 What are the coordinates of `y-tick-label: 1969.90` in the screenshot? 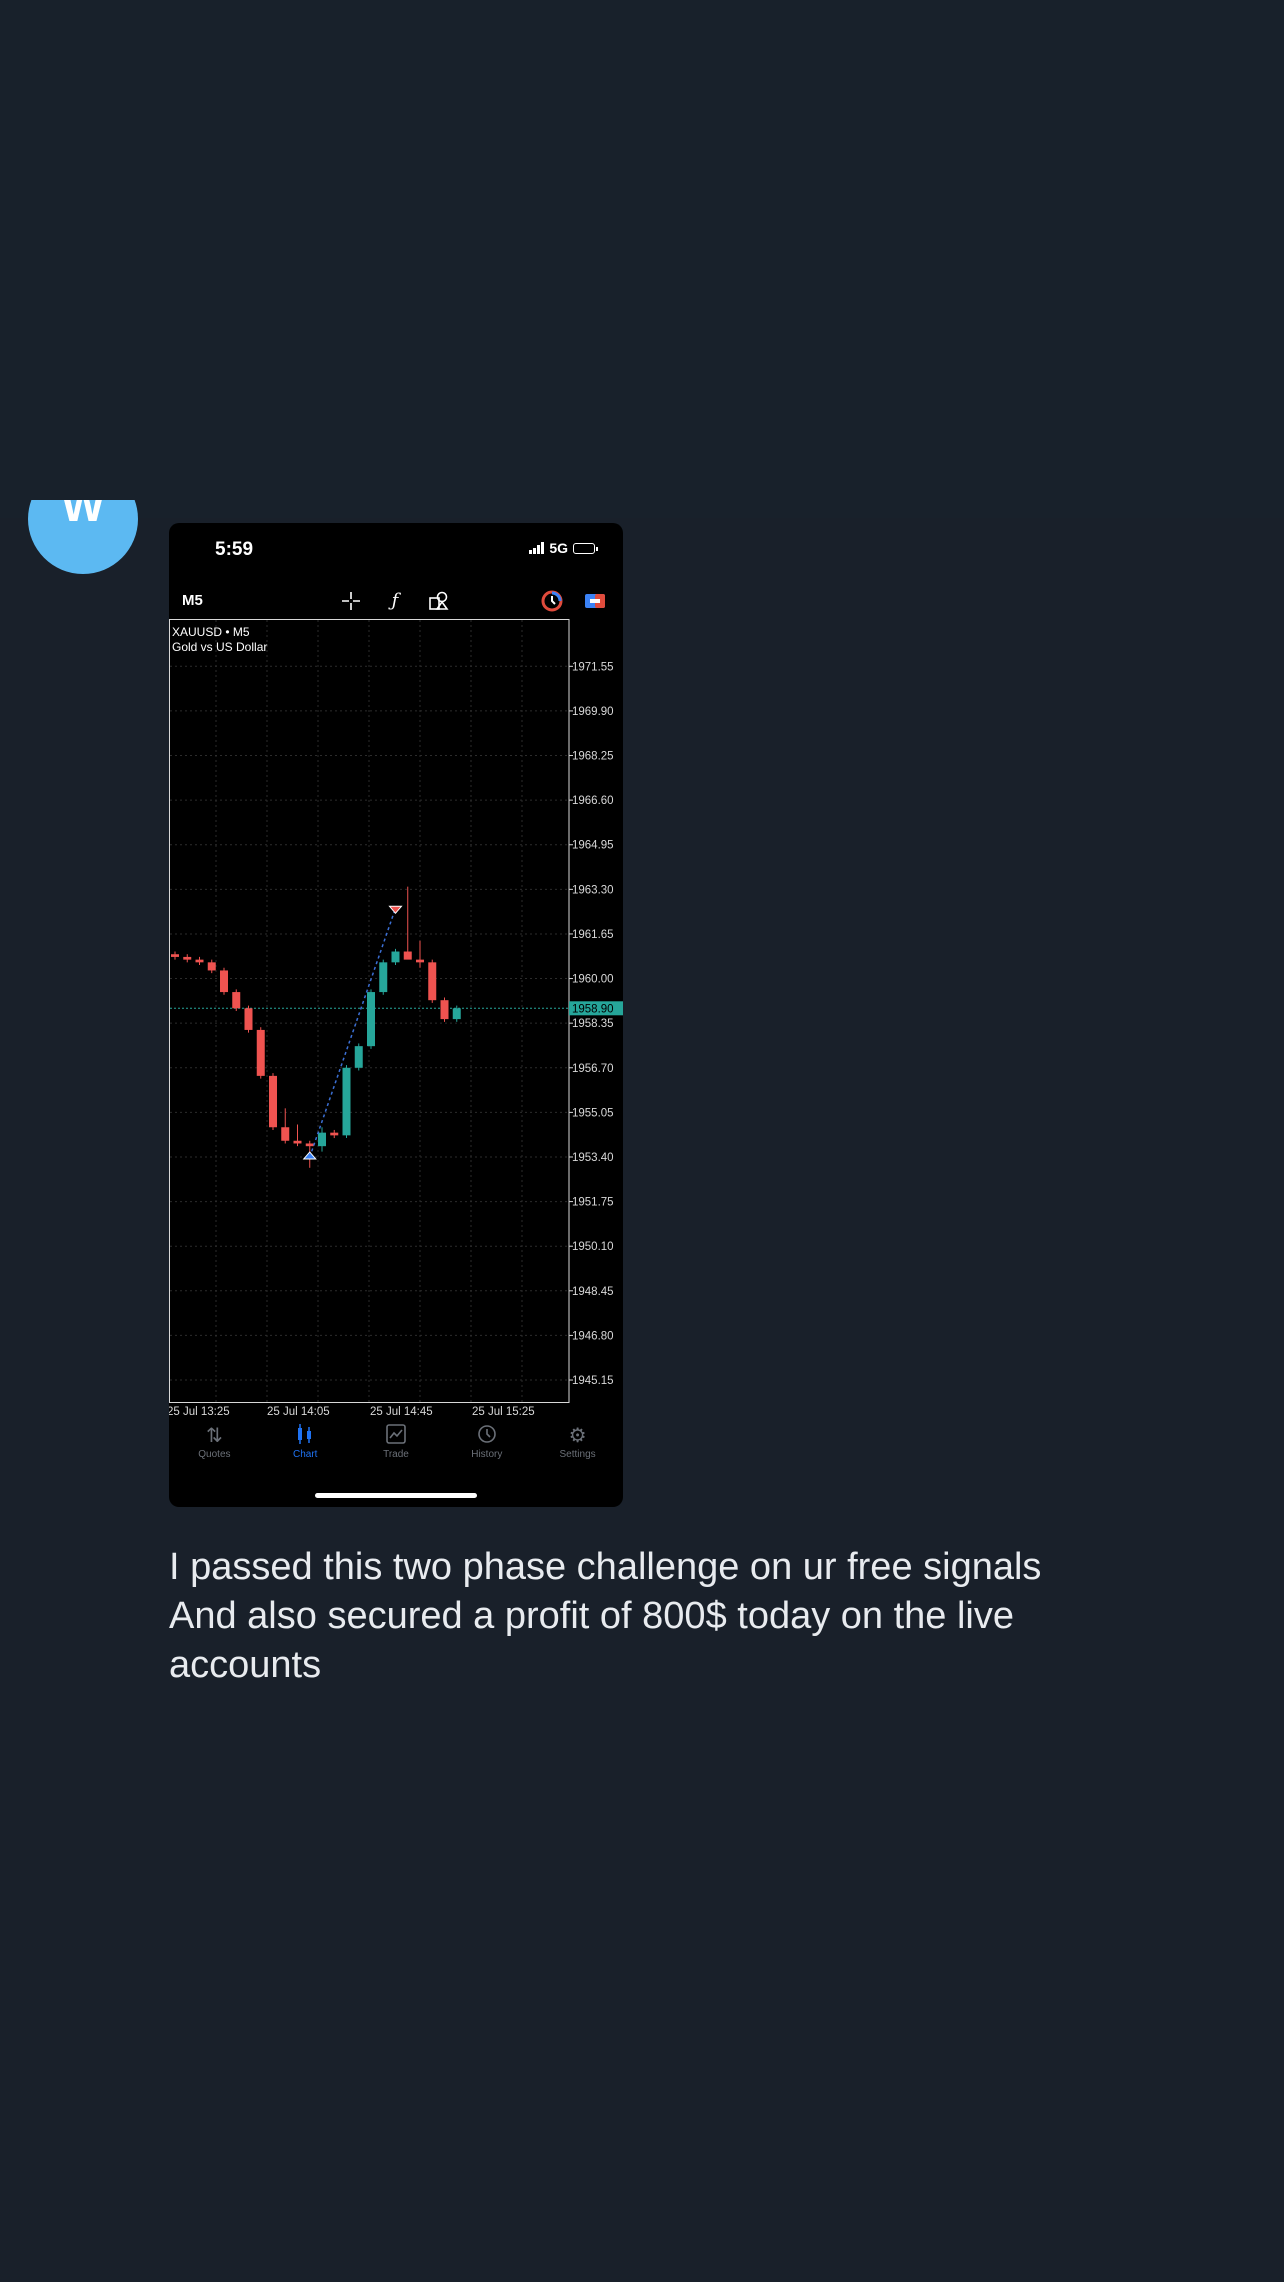 It's located at (593, 712).